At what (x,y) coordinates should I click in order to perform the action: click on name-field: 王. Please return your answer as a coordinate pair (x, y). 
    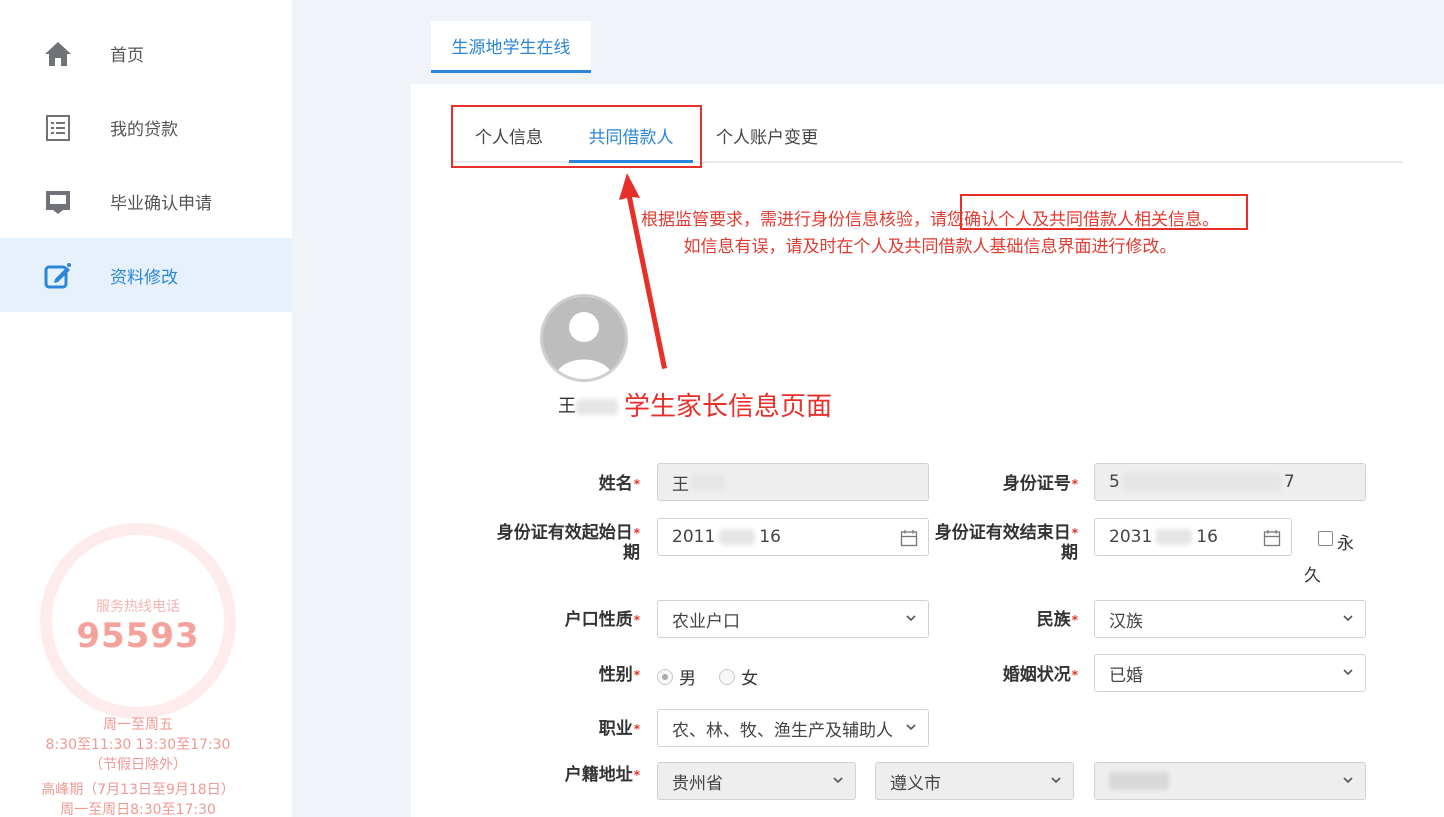
    Looking at the image, I should click on (793, 482).